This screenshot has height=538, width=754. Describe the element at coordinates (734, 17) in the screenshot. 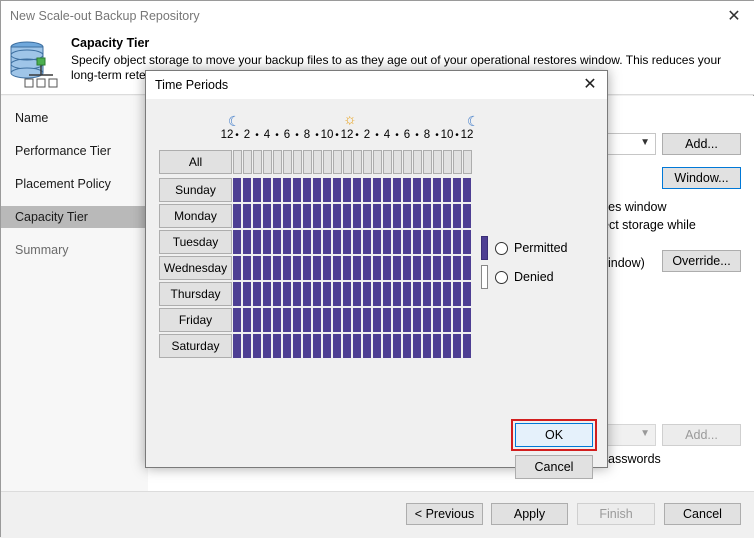

I see `wizard-close-button: ✕` at that location.